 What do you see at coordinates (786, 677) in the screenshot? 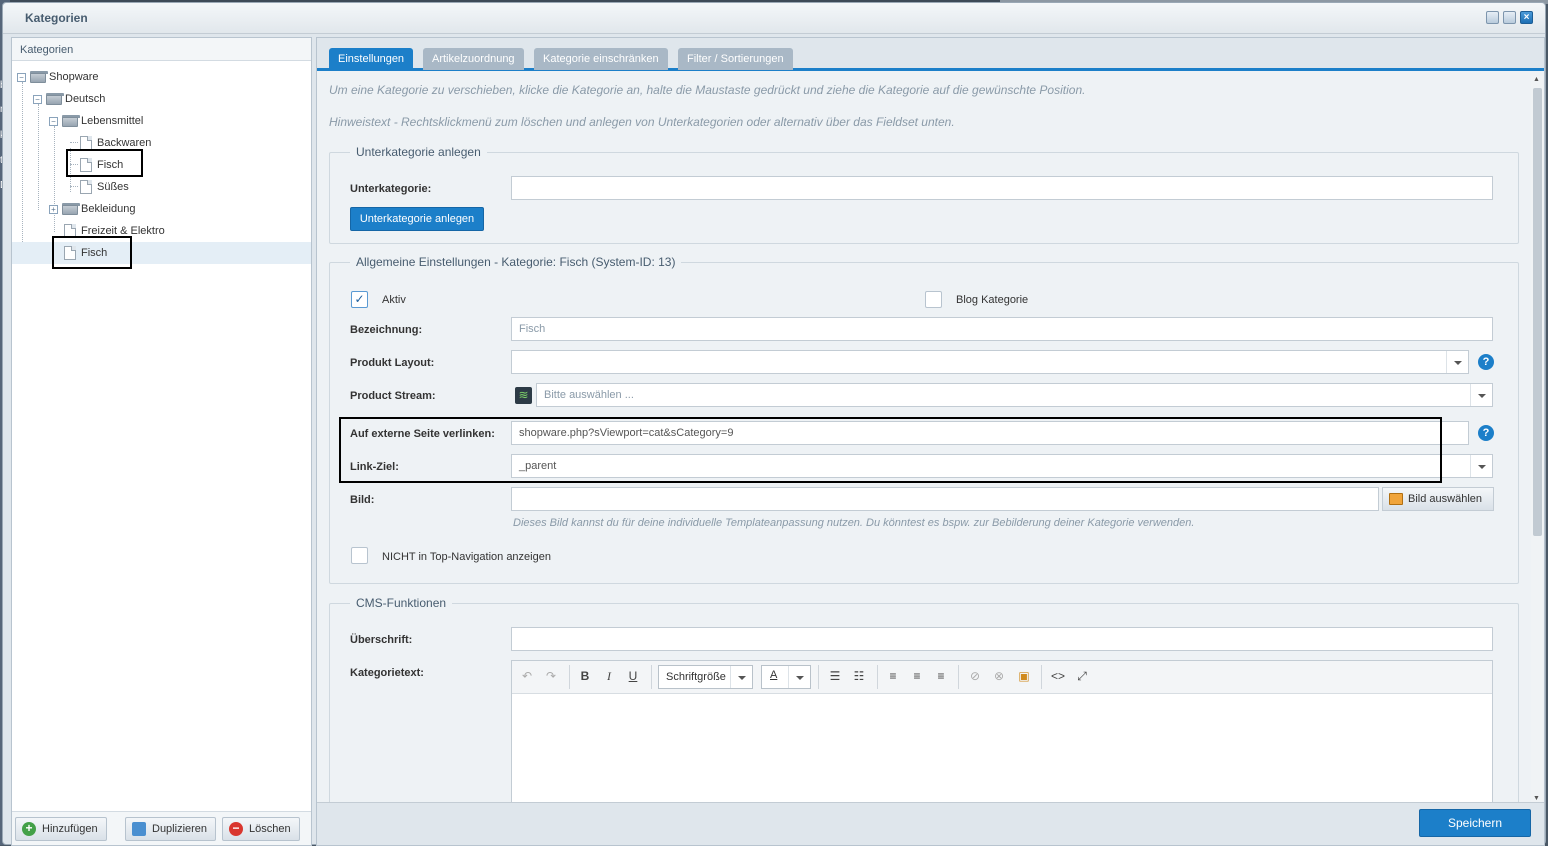
I see `font-color-select: A` at bounding box center [786, 677].